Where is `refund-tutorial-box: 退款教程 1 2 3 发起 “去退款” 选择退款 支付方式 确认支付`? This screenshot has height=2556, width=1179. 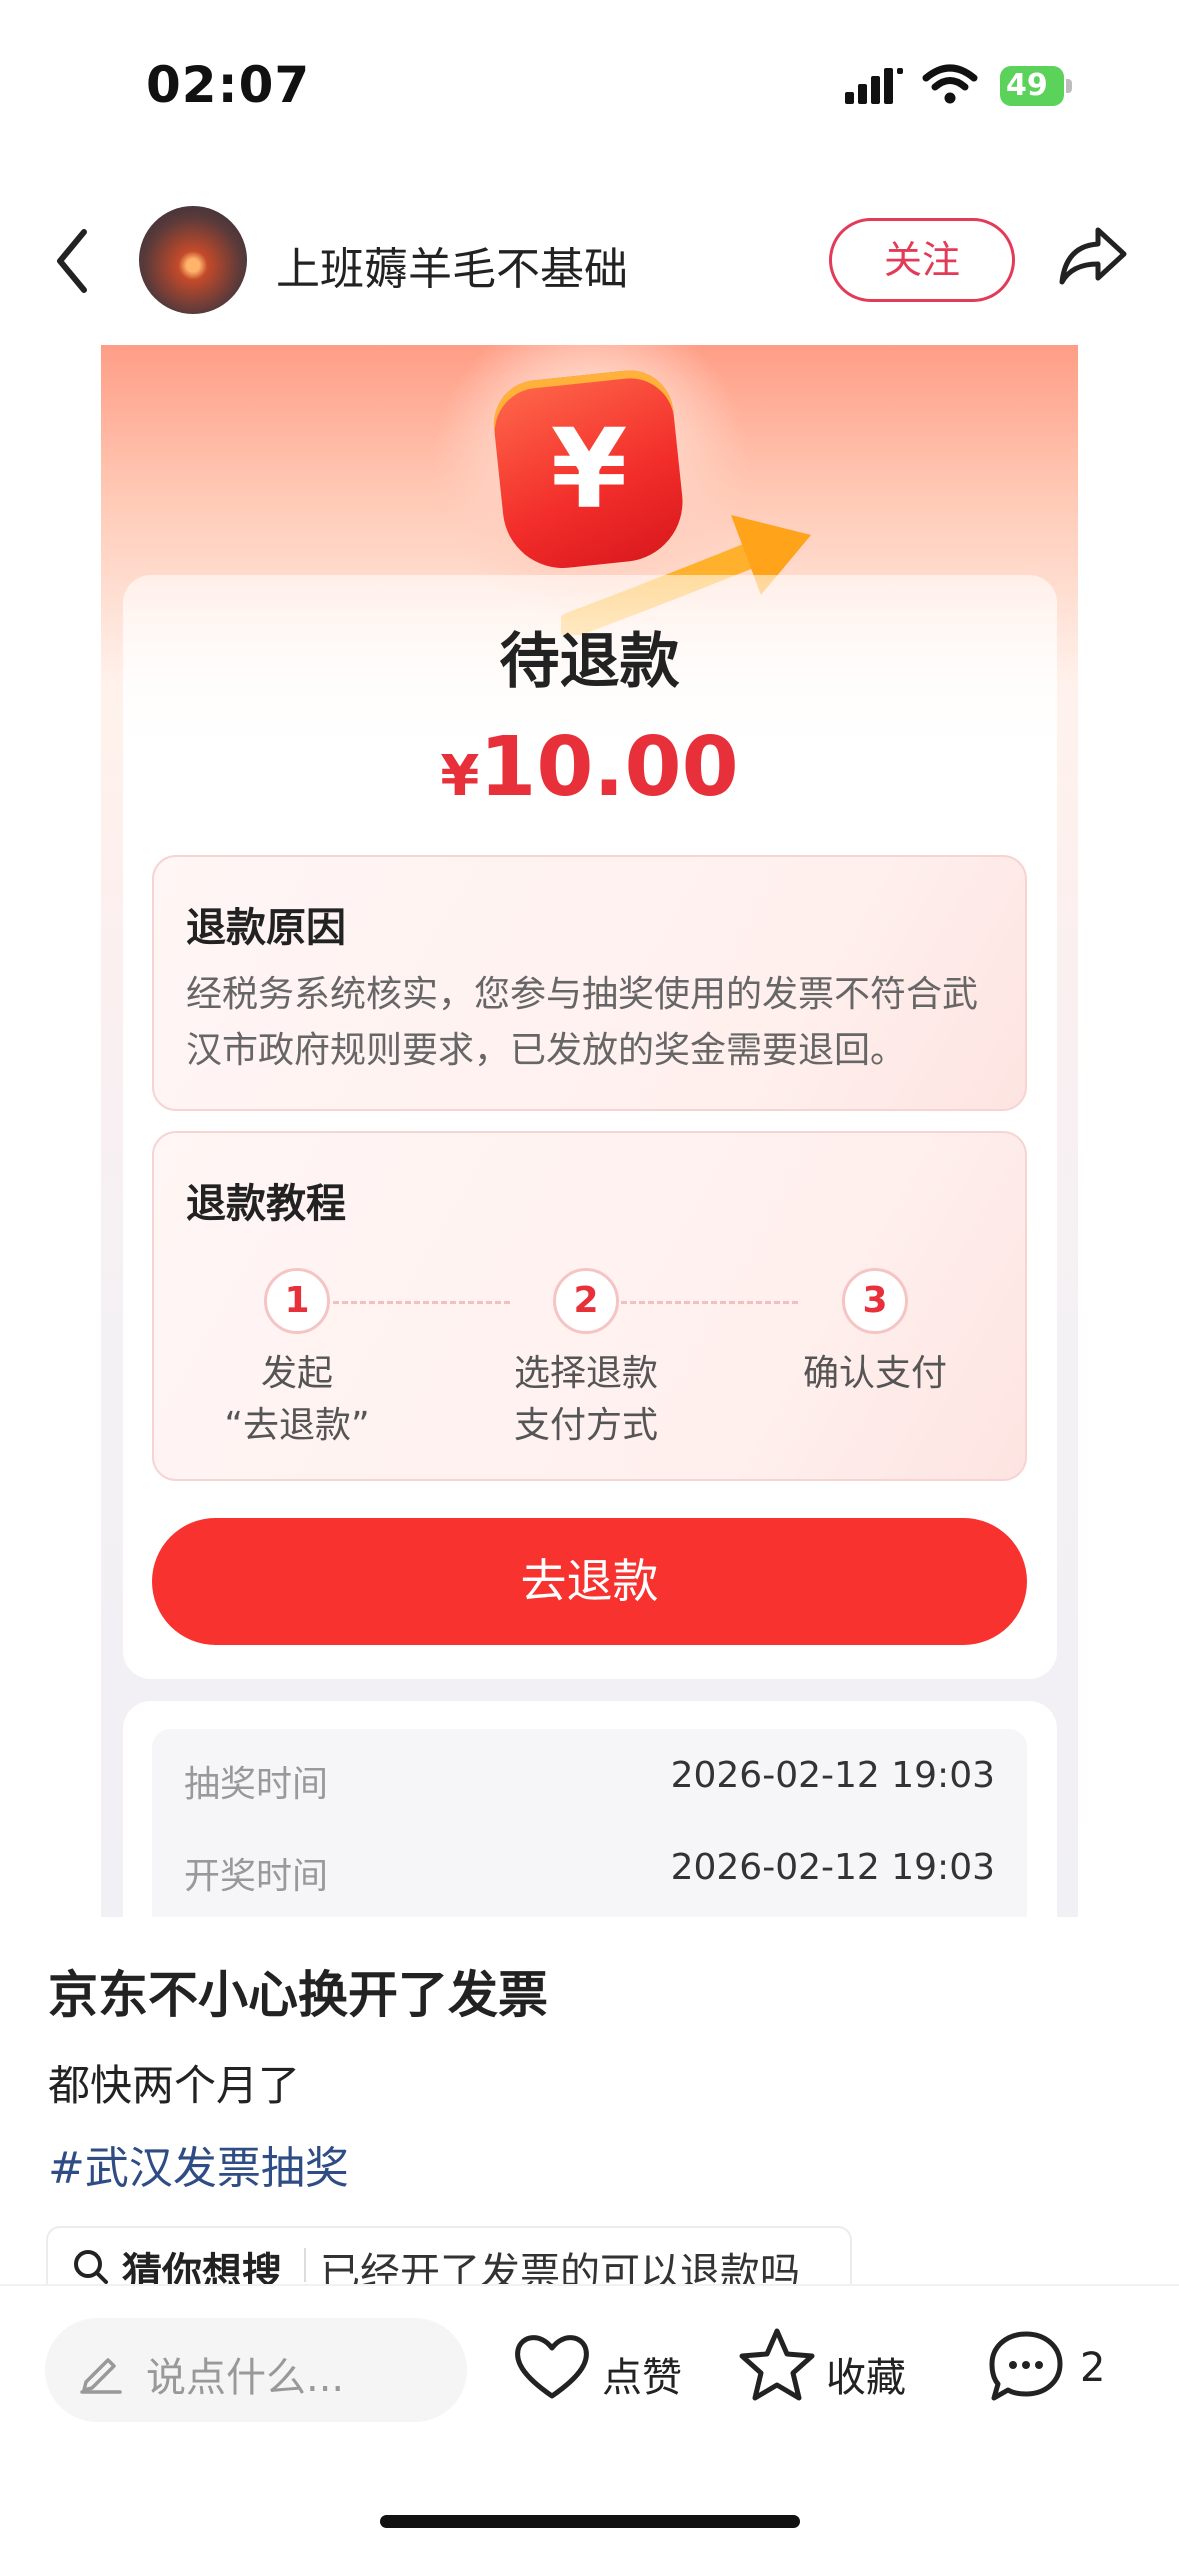
refund-tutorial-box: 退款教程 1 2 3 发起 “去退款” 选择退款 支付方式 确认支付 is located at coordinates (589, 1306).